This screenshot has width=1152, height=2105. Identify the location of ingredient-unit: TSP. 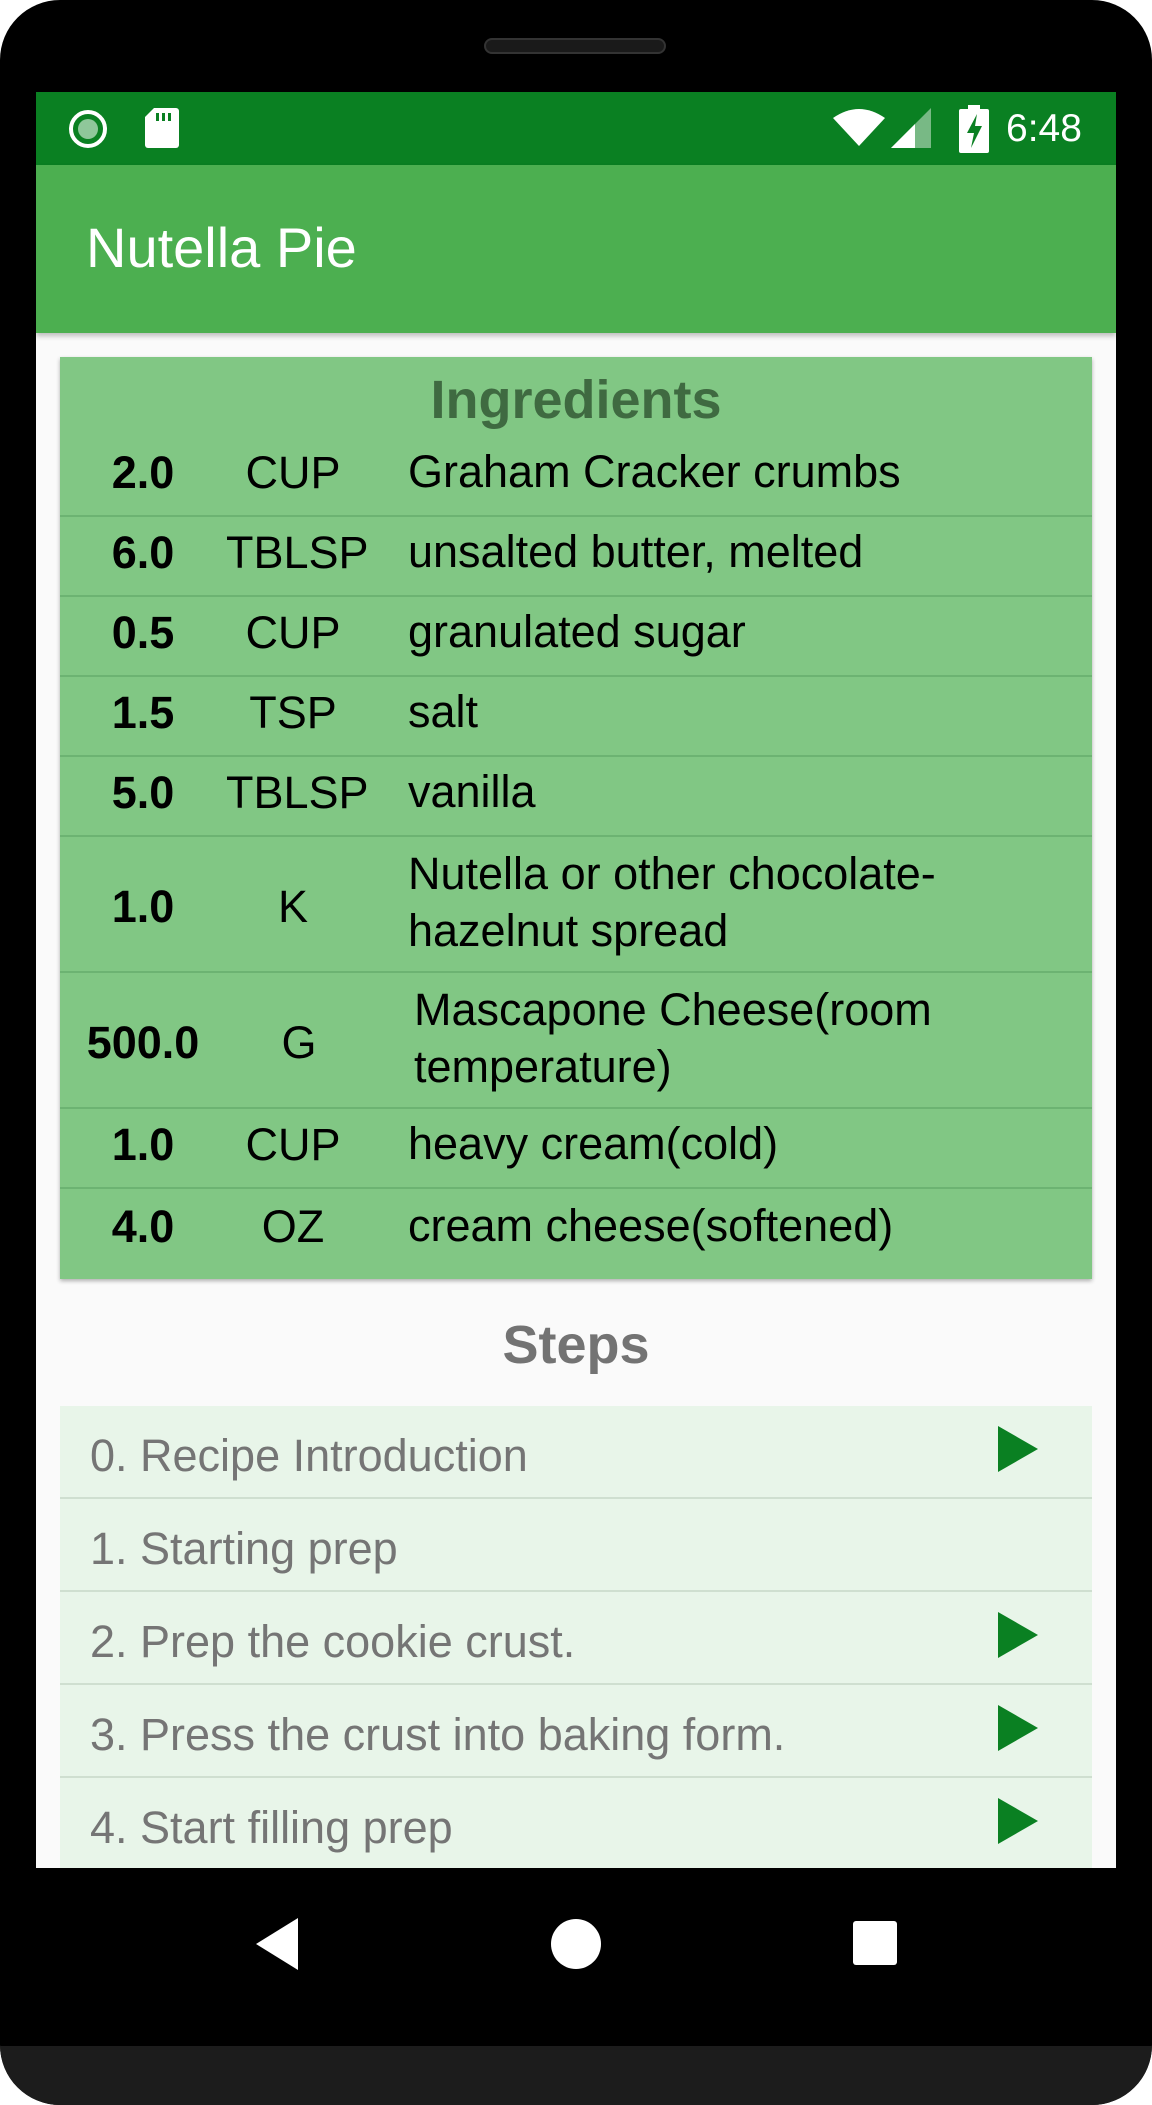
(293, 712).